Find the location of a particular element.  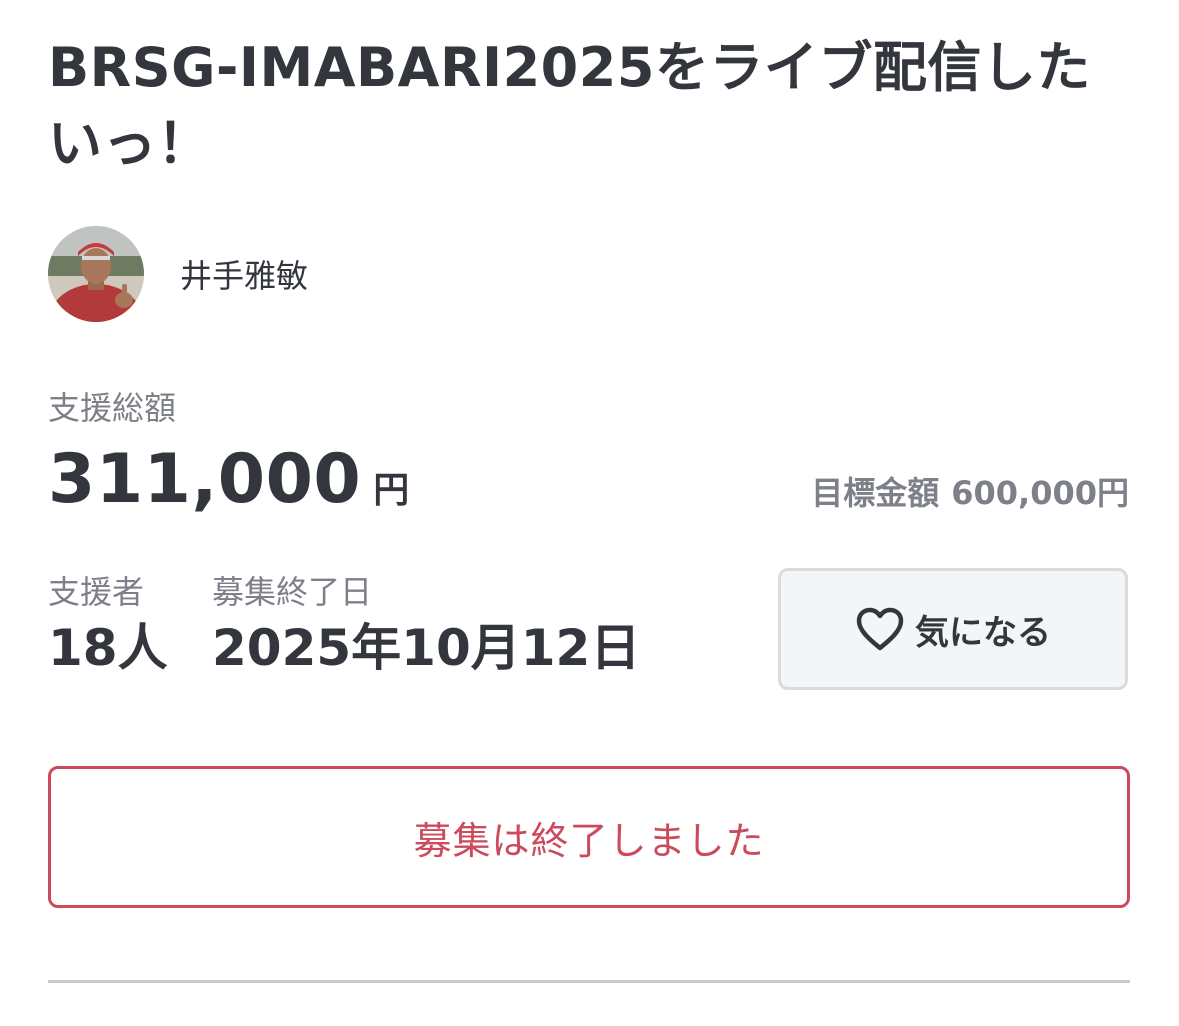

end-date-value: 2025年10月12日 is located at coordinates (426, 648).